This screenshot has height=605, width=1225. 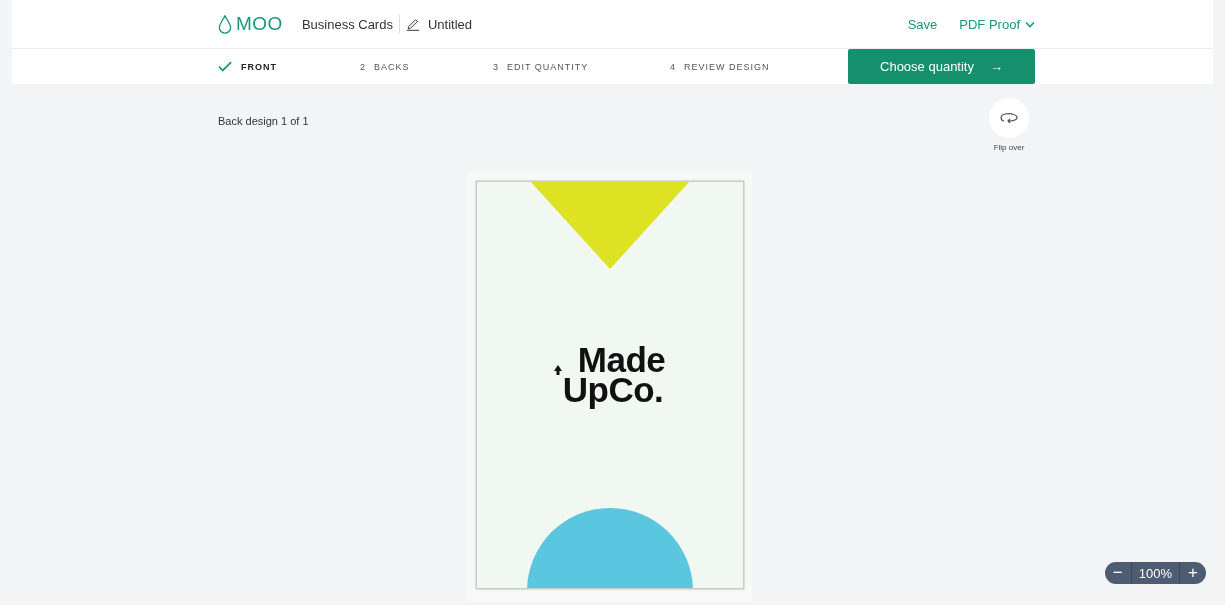 I want to click on choose-quantity-button: Choose quantity →, so click(x=941, y=66).